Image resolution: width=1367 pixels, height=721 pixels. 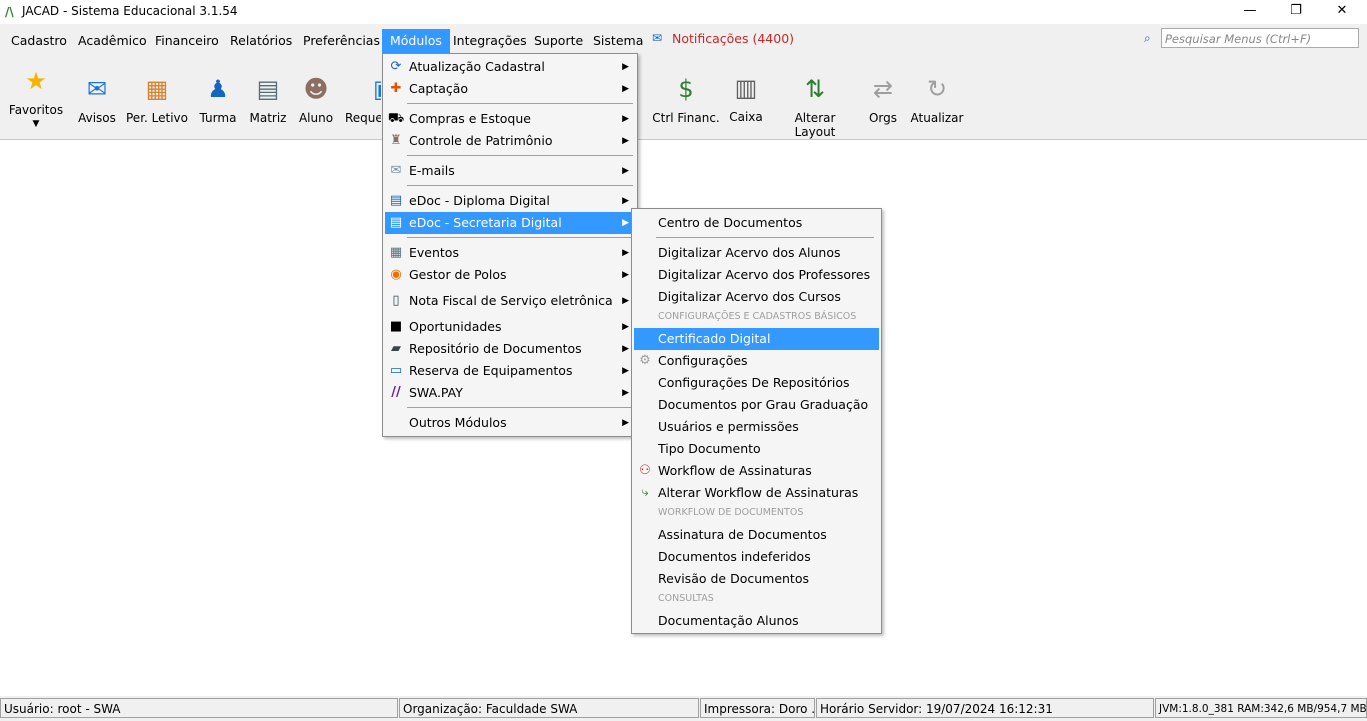 I want to click on submenu-assinatura-documentos: Assinatura de Documentos, so click(x=756, y=535).